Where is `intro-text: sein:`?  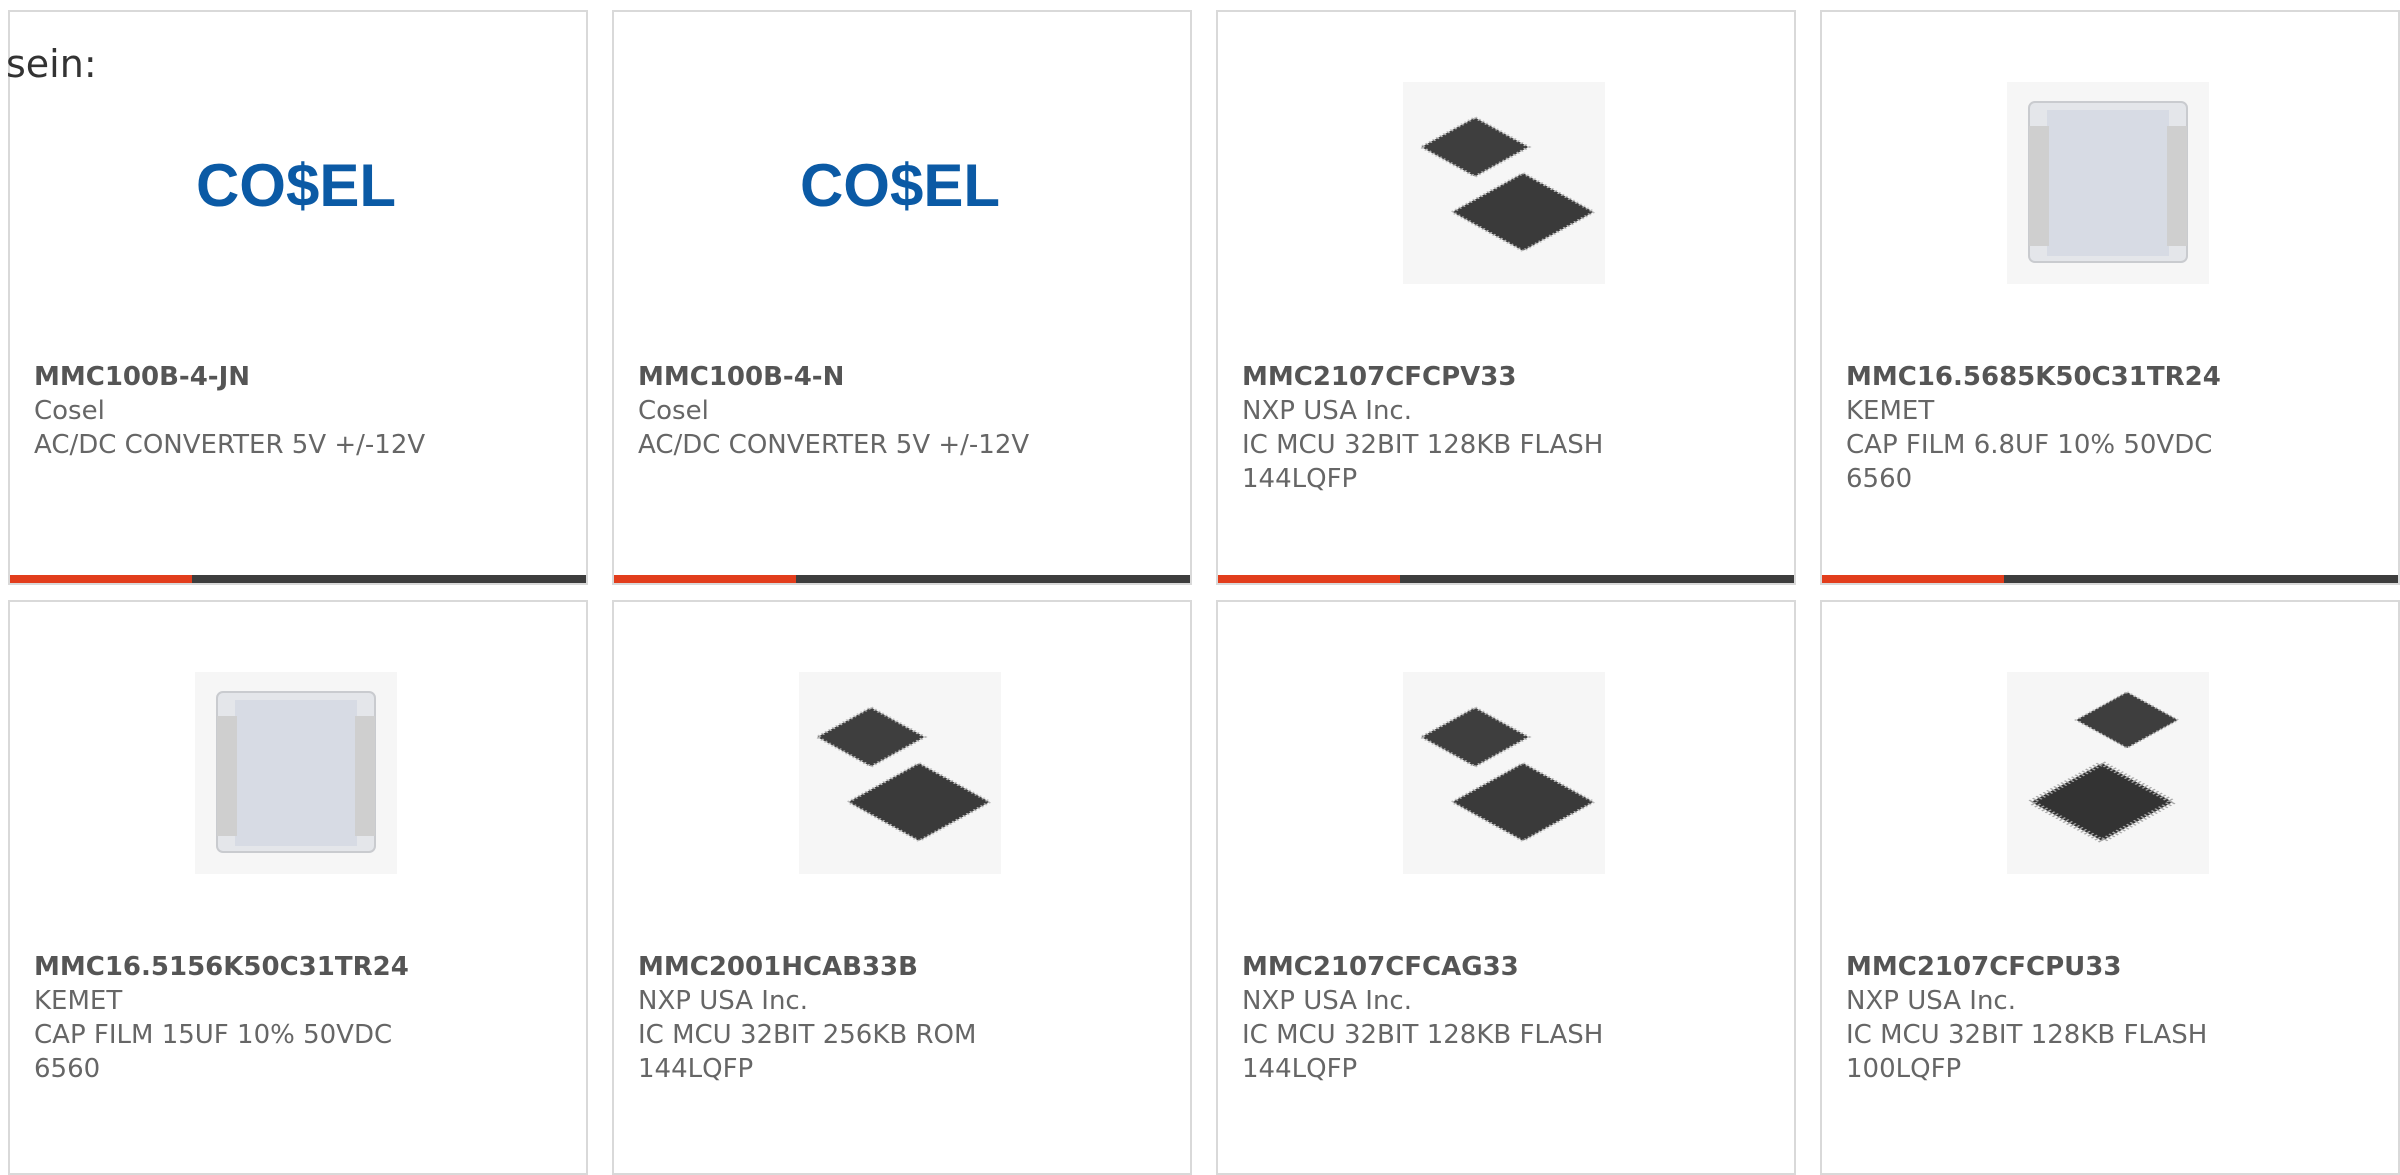 intro-text: sein: is located at coordinates (51, 64).